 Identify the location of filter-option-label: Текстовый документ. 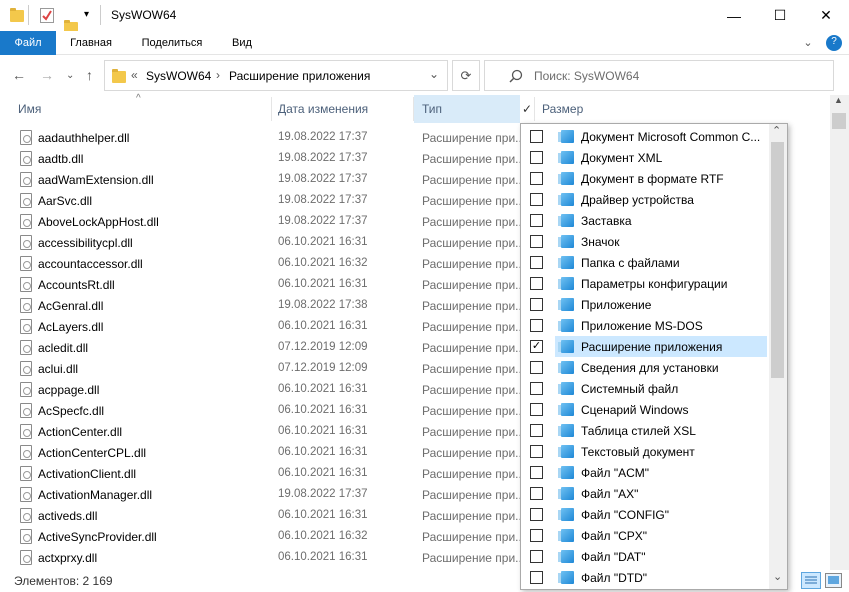
(638, 452).